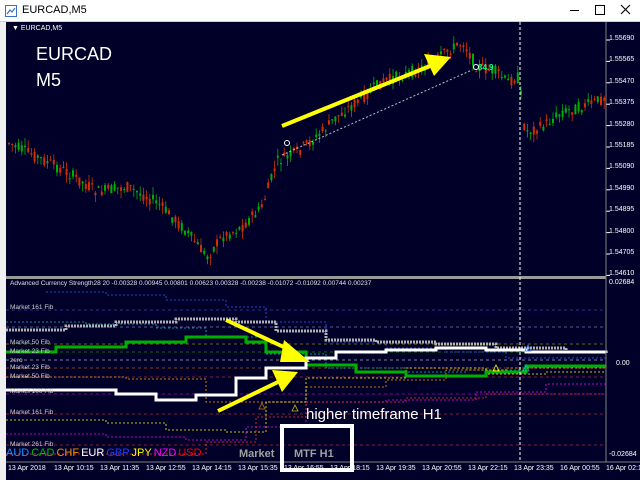 The width and height of the screenshot is (640, 480). What do you see at coordinates (67, 453) in the screenshot?
I see `currency-button-chf: CHF` at bounding box center [67, 453].